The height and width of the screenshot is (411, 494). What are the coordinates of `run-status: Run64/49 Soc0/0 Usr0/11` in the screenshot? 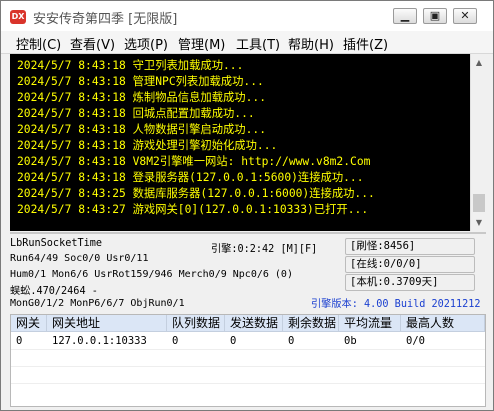 It's located at (79, 258).